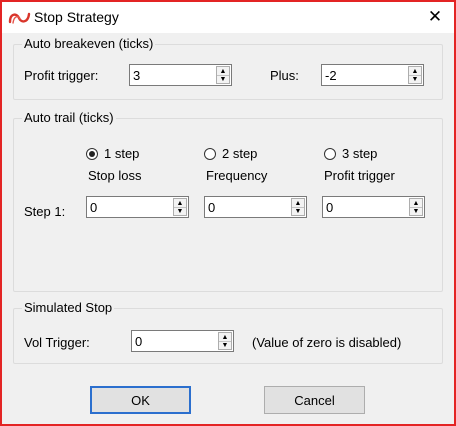 Image resolution: width=456 pixels, height=426 pixels. What do you see at coordinates (182, 341) in the screenshot?
I see `vol-trigger-stepper: 0 ▲ ▼` at bounding box center [182, 341].